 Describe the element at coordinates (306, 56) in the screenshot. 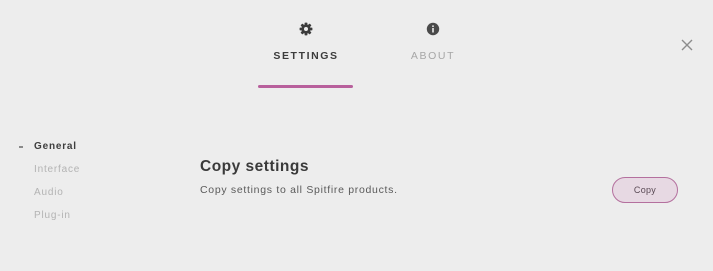

I see `tab-settings-label: SETTINGS` at that location.